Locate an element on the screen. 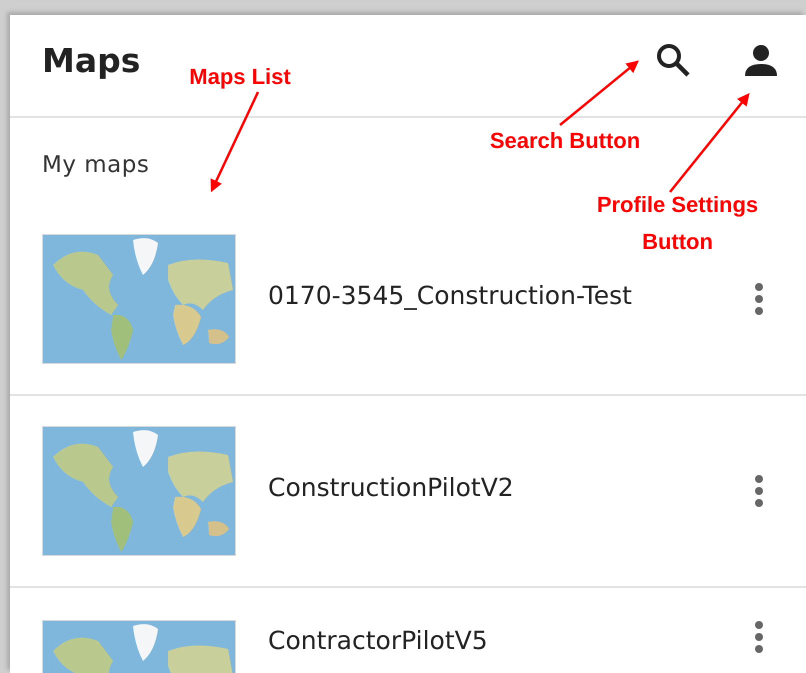 The width and height of the screenshot is (806, 673). person-icon is located at coordinates (761, 60).